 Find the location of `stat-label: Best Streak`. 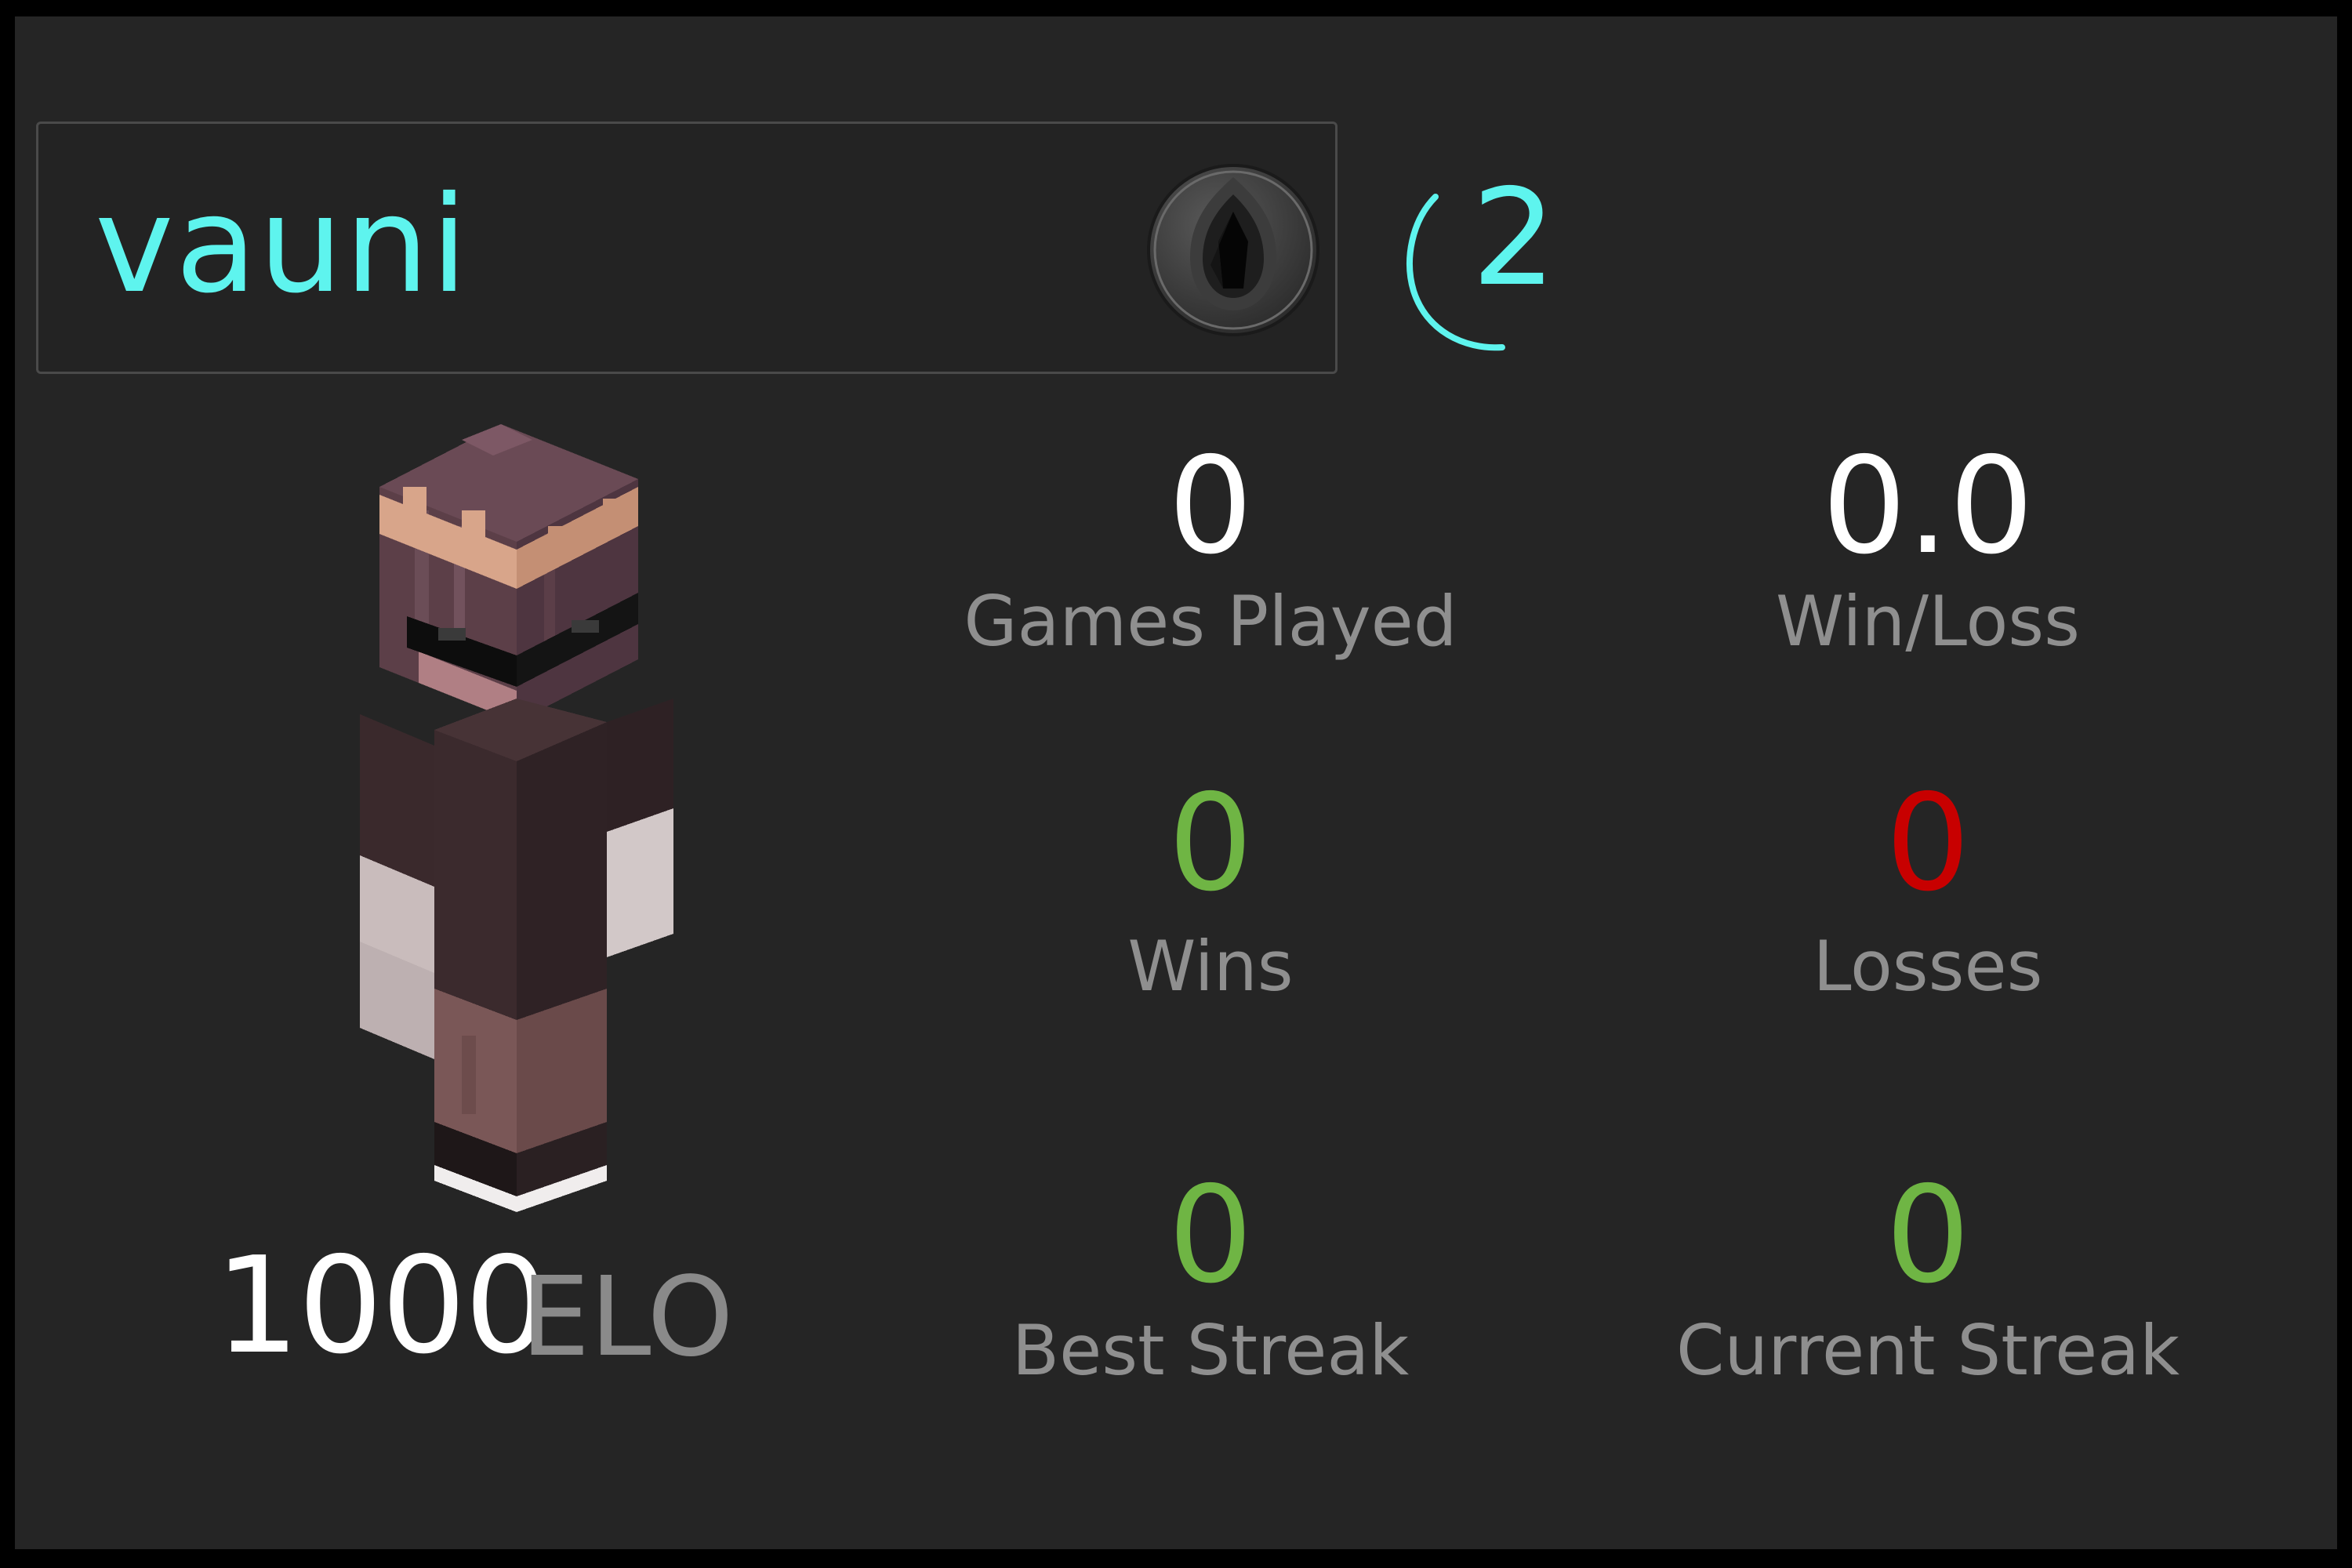

stat-label: Best Streak is located at coordinates (1210, 1350).